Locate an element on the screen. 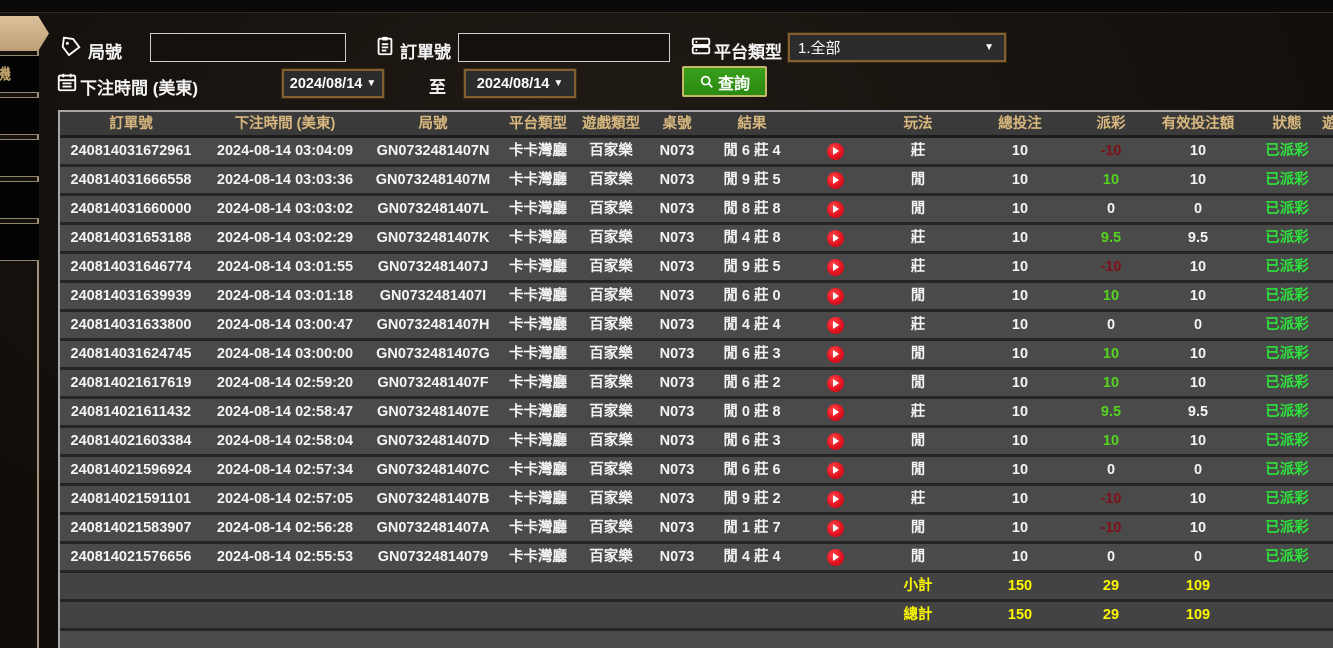  cell-bet-time: 2024-08-14 03:04:09 is located at coordinates (285, 151).